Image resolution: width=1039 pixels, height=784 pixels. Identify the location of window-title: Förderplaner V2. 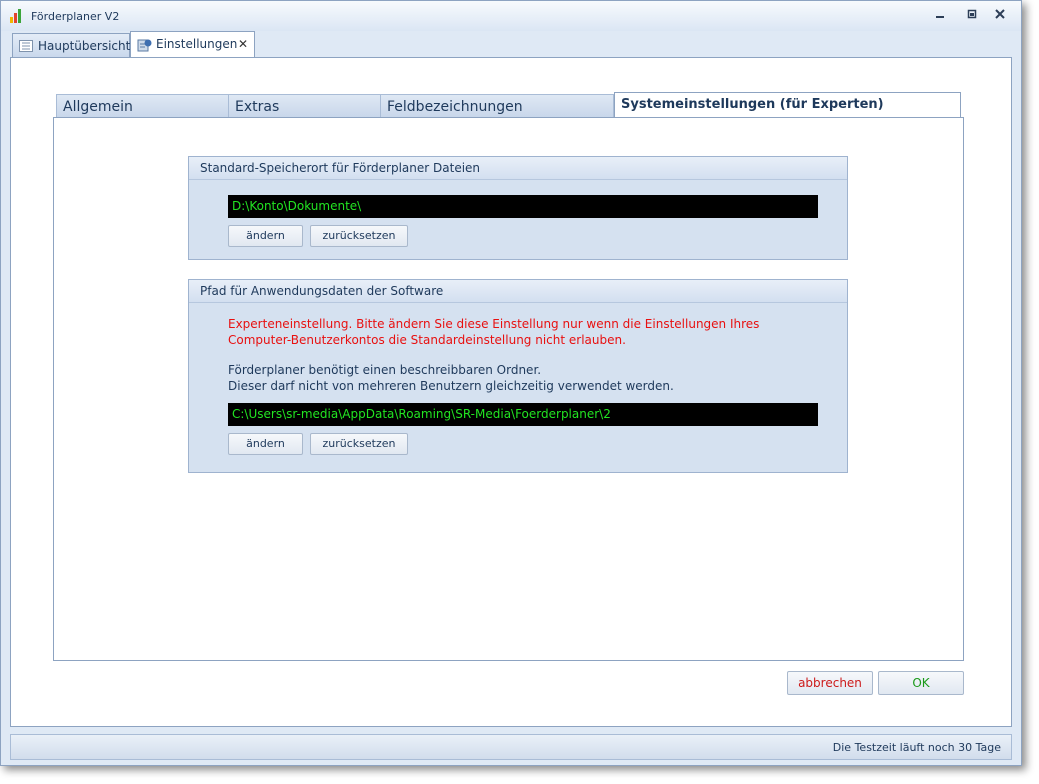
(75, 16).